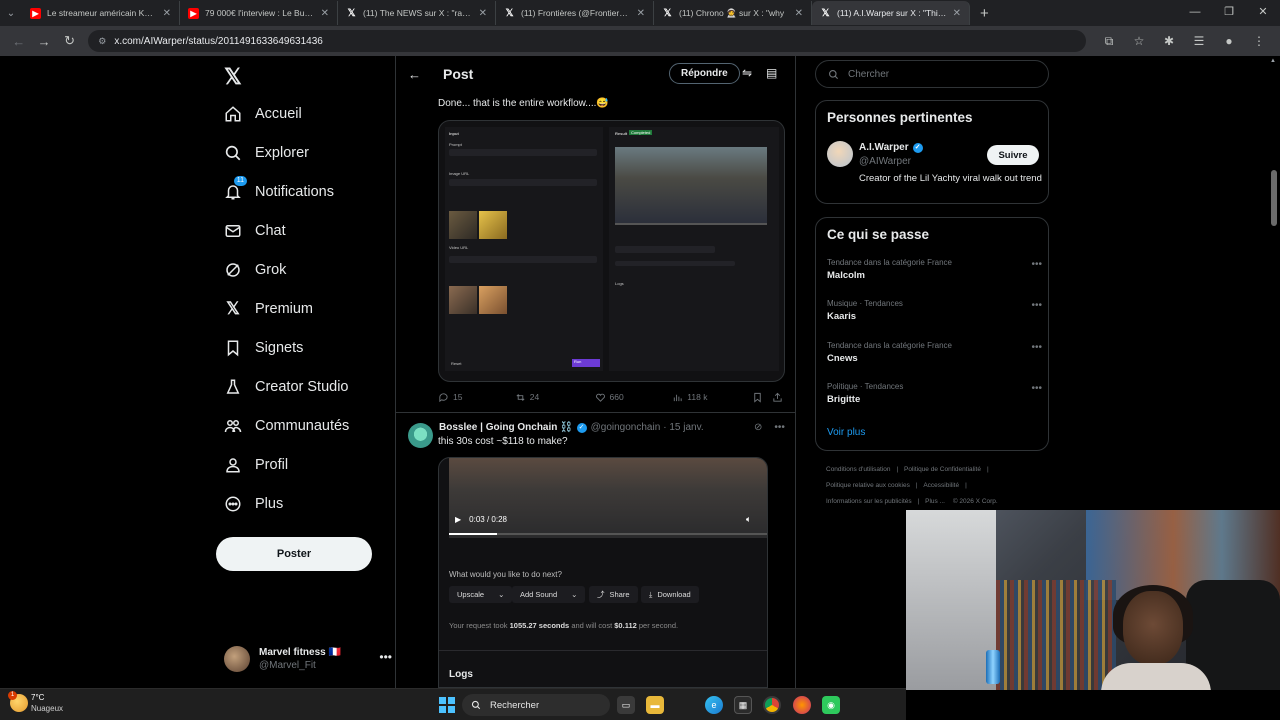 The height and width of the screenshot is (720, 1280). Describe the element at coordinates (455, 144) in the screenshot. I see `prompt-label: Prompt` at that location.